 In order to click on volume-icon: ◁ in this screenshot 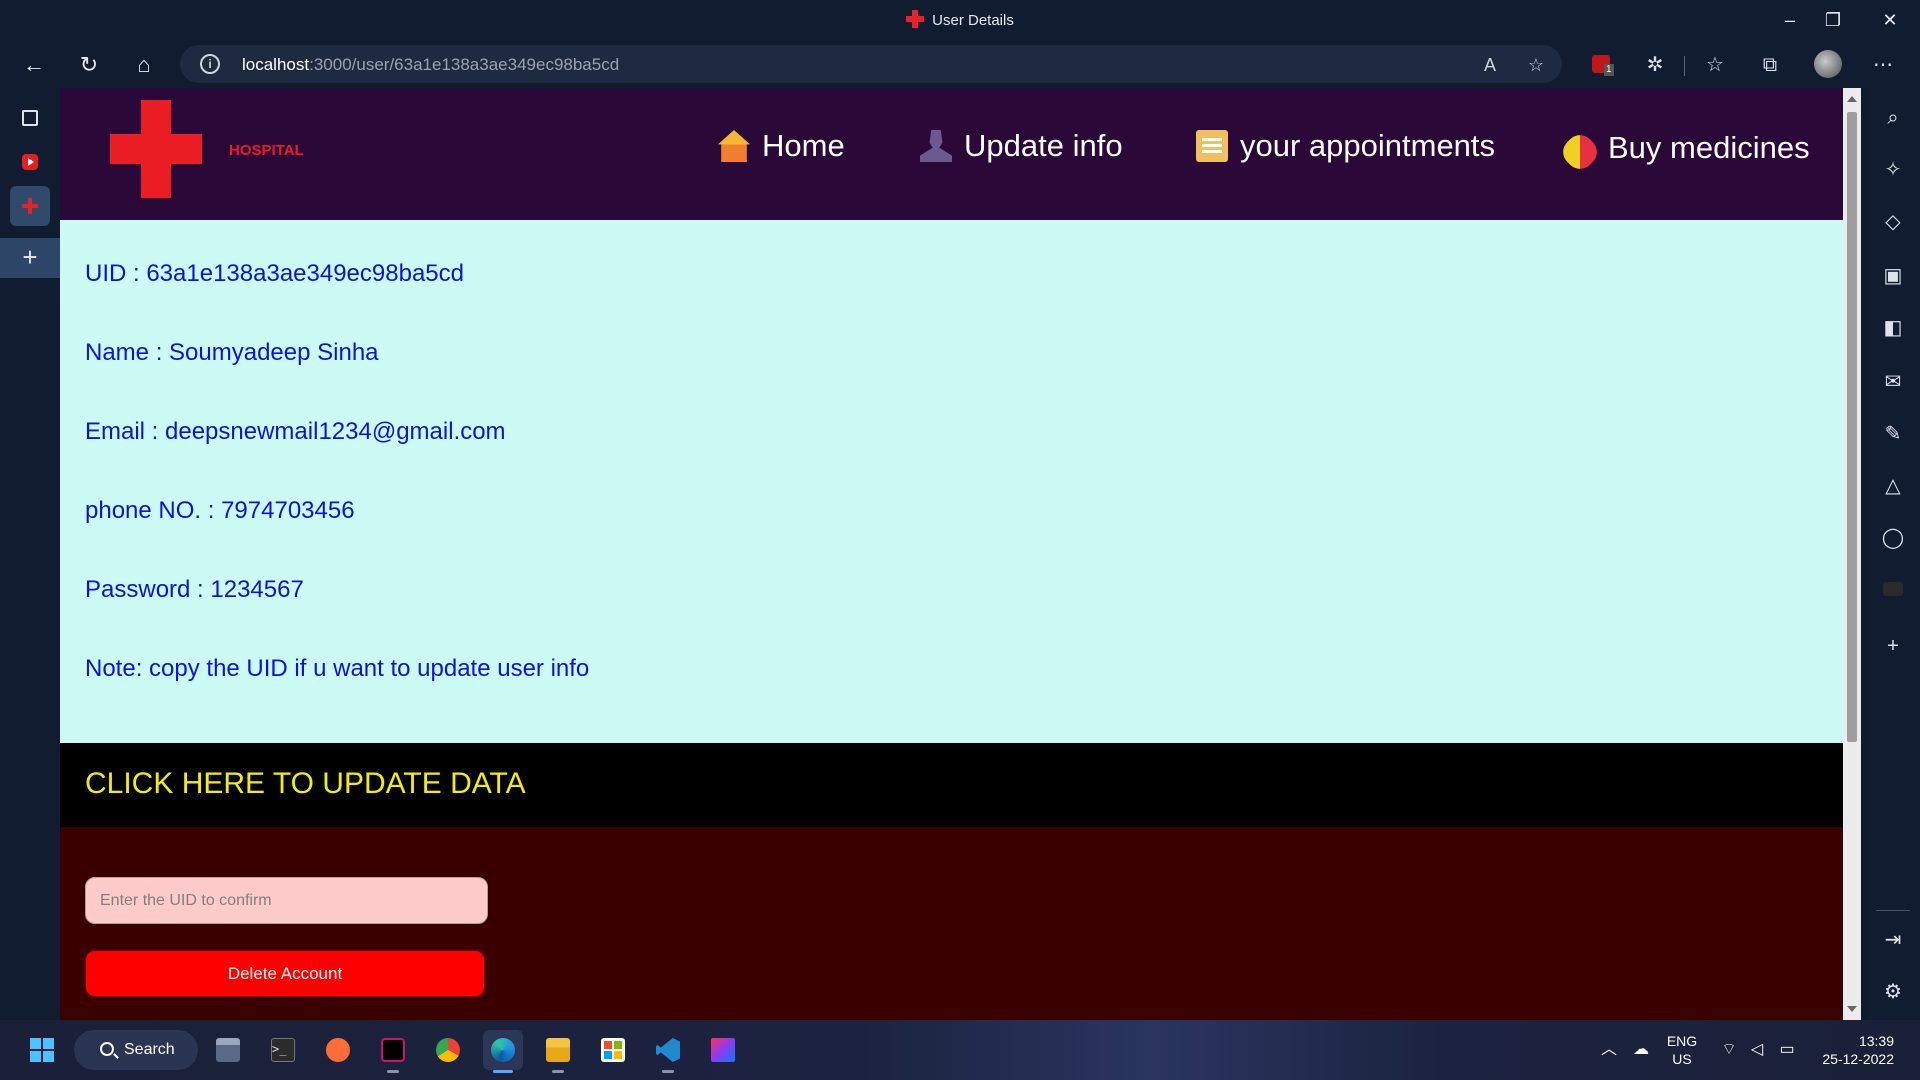, I will do `click(1757, 1050)`.